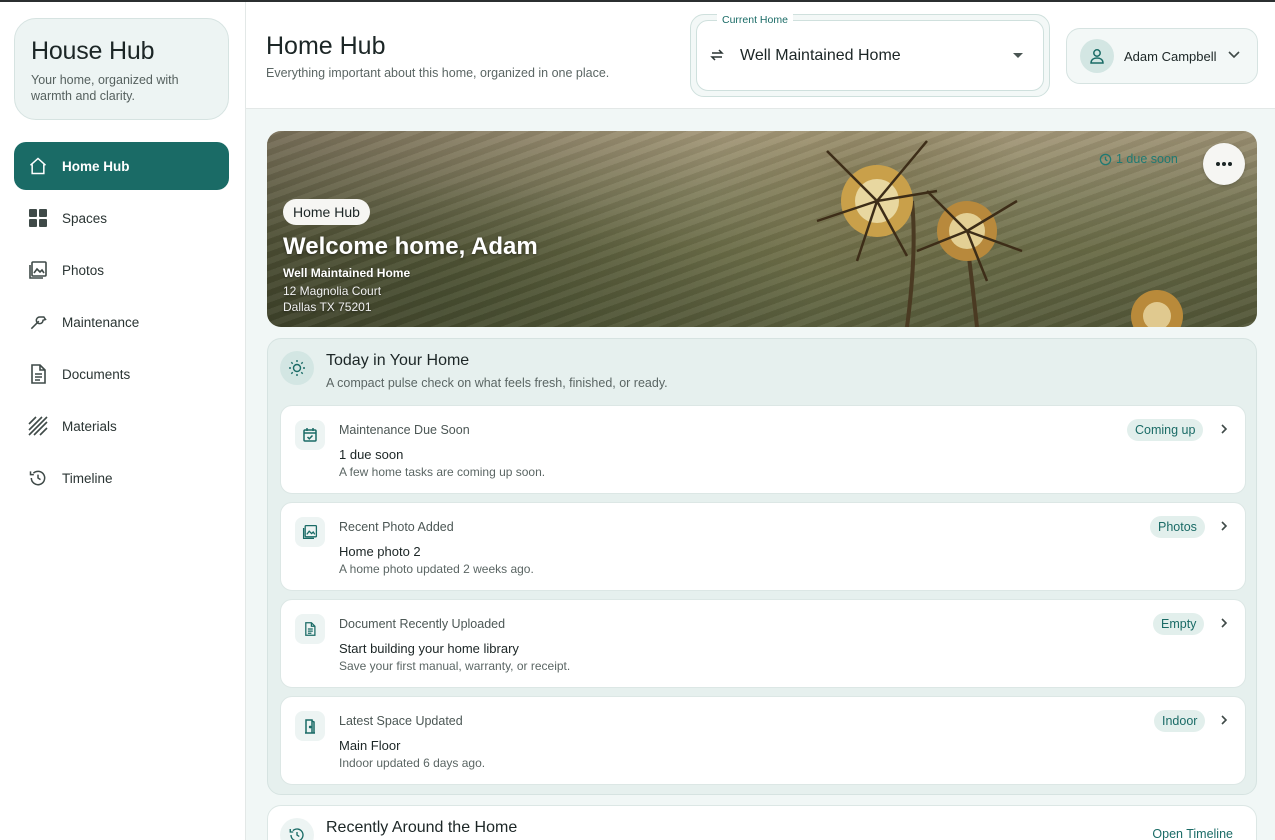 This screenshot has height=840, width=1275. Describe the element at coordinates (1097, 56) in the screenshot. I see `avatar` at that location.